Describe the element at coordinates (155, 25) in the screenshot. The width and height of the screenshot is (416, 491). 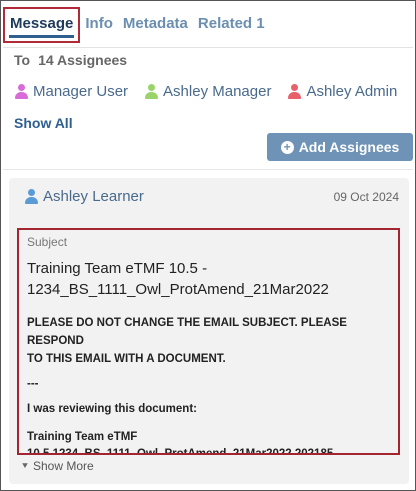
I see `tab-metadata: Metadata` at that location.